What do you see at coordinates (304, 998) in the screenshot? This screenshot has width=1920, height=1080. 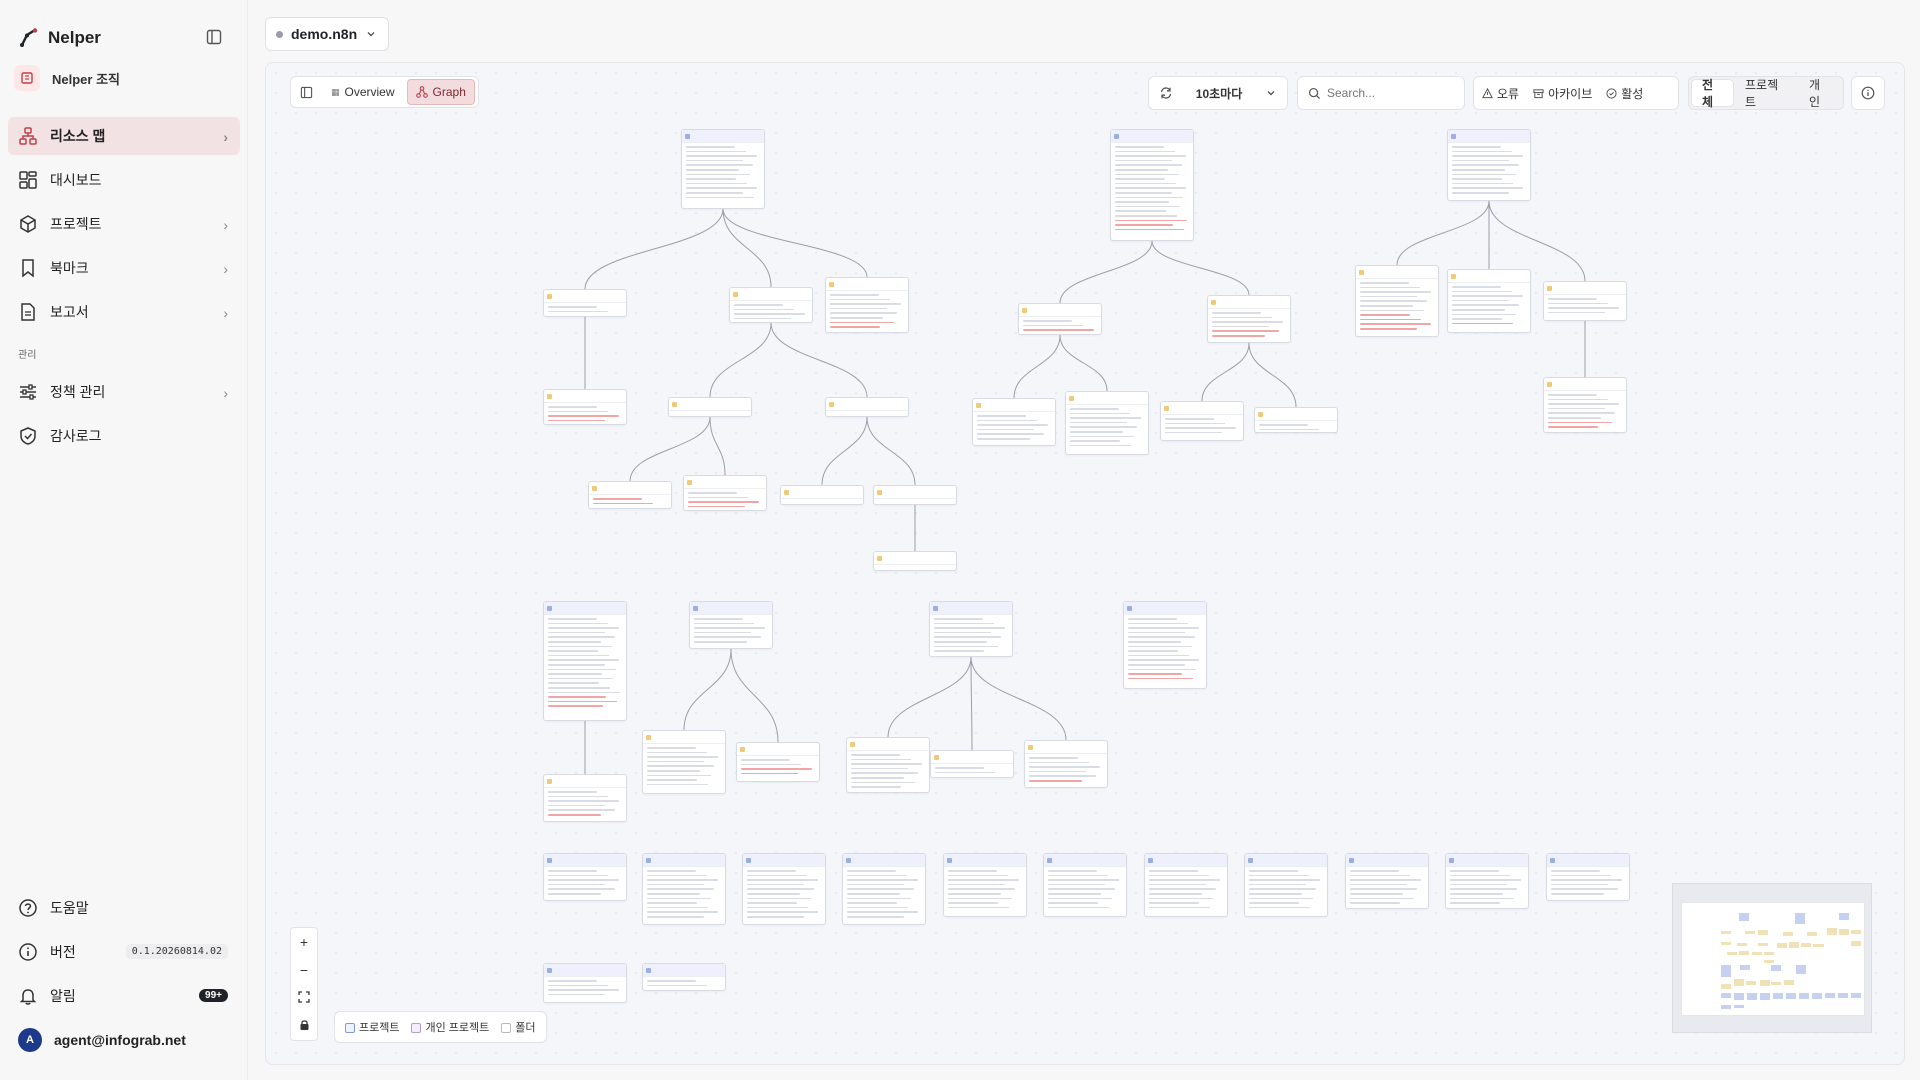 I see `fit-view-button` at bounding box center [304, 998].